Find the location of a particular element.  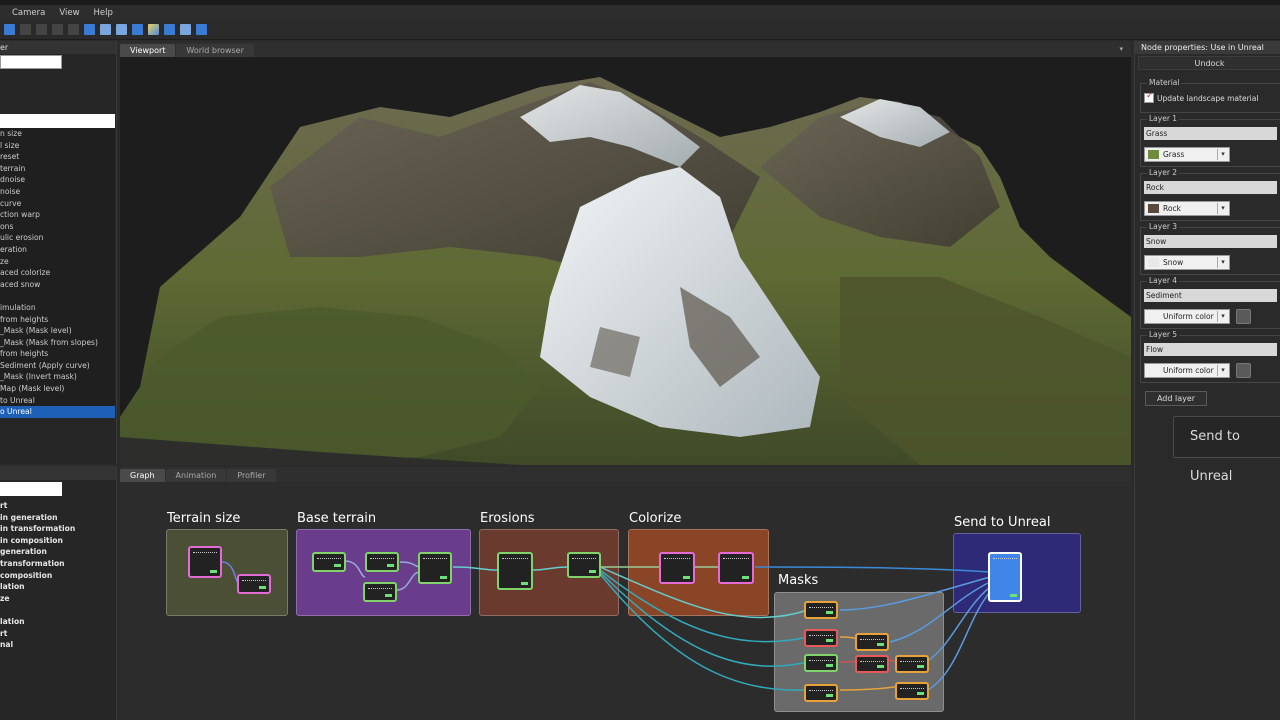

undo-icon is located at coordinates (25, 29).